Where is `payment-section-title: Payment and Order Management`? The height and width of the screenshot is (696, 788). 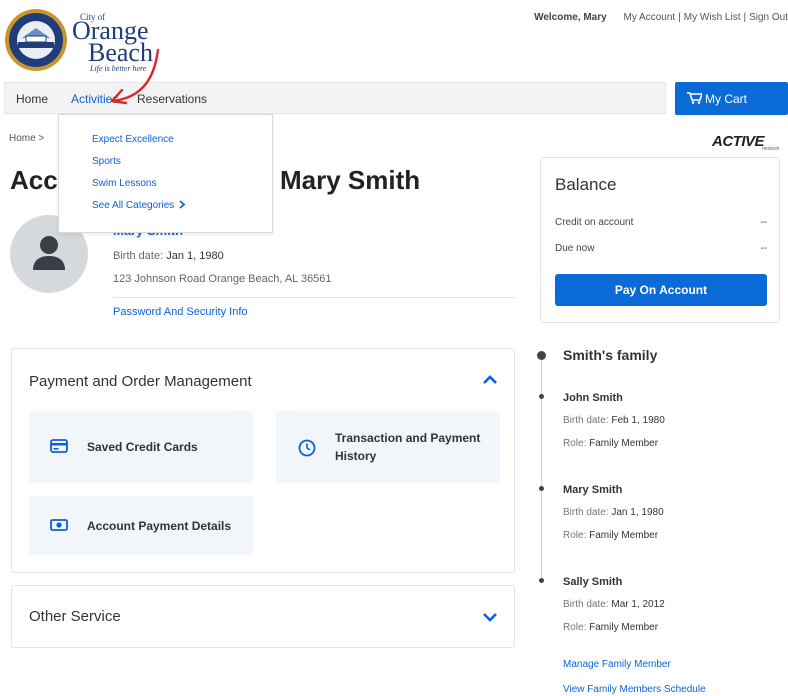 payment-section-title: Payment and Order Management is located at coordinates (140, 381).